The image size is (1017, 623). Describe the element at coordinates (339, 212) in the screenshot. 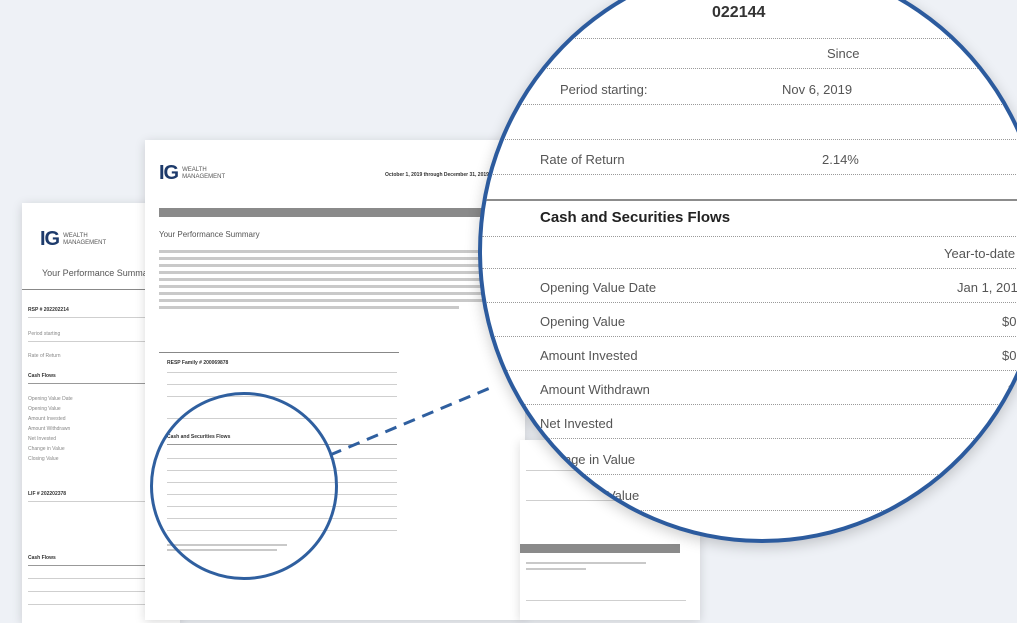

I see `header-bar` at that location.